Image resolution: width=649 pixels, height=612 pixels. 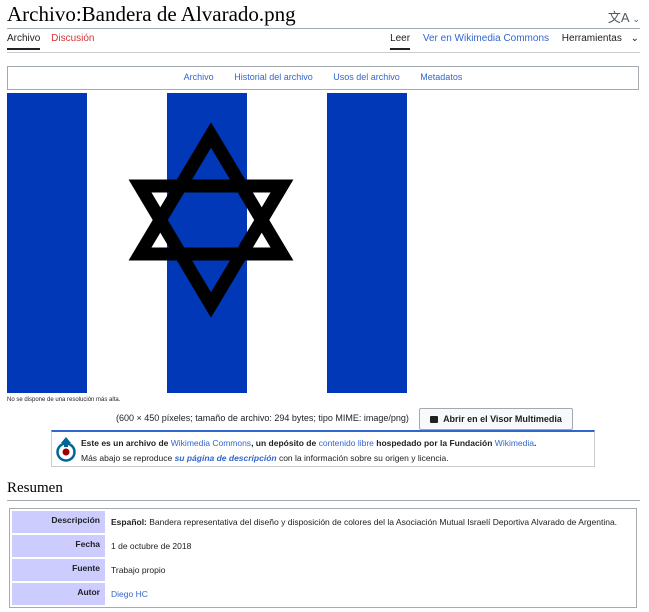 I want to click on tab-leer: Leer, so click(x=400, y=41).